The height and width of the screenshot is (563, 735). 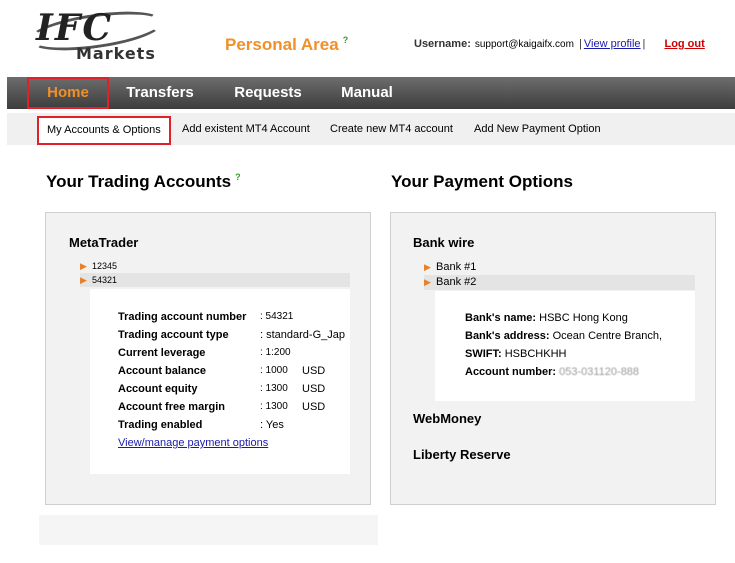 I want to click on view-profile-link: View profile, so click(x=612, y=44).